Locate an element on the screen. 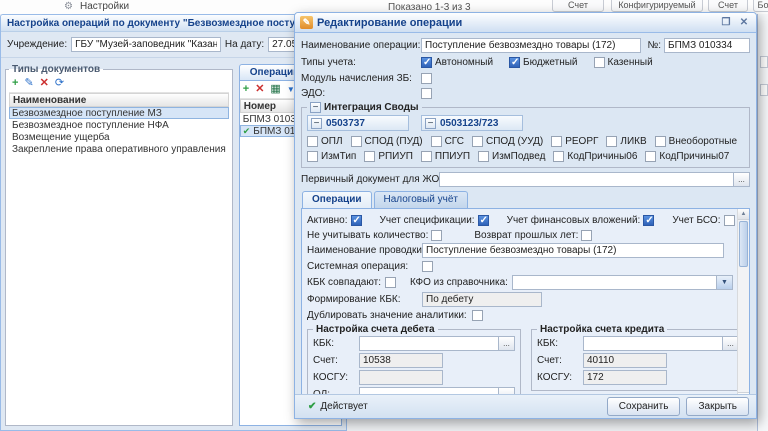  credit-kosgu-input is located at coordinates (625, 377).